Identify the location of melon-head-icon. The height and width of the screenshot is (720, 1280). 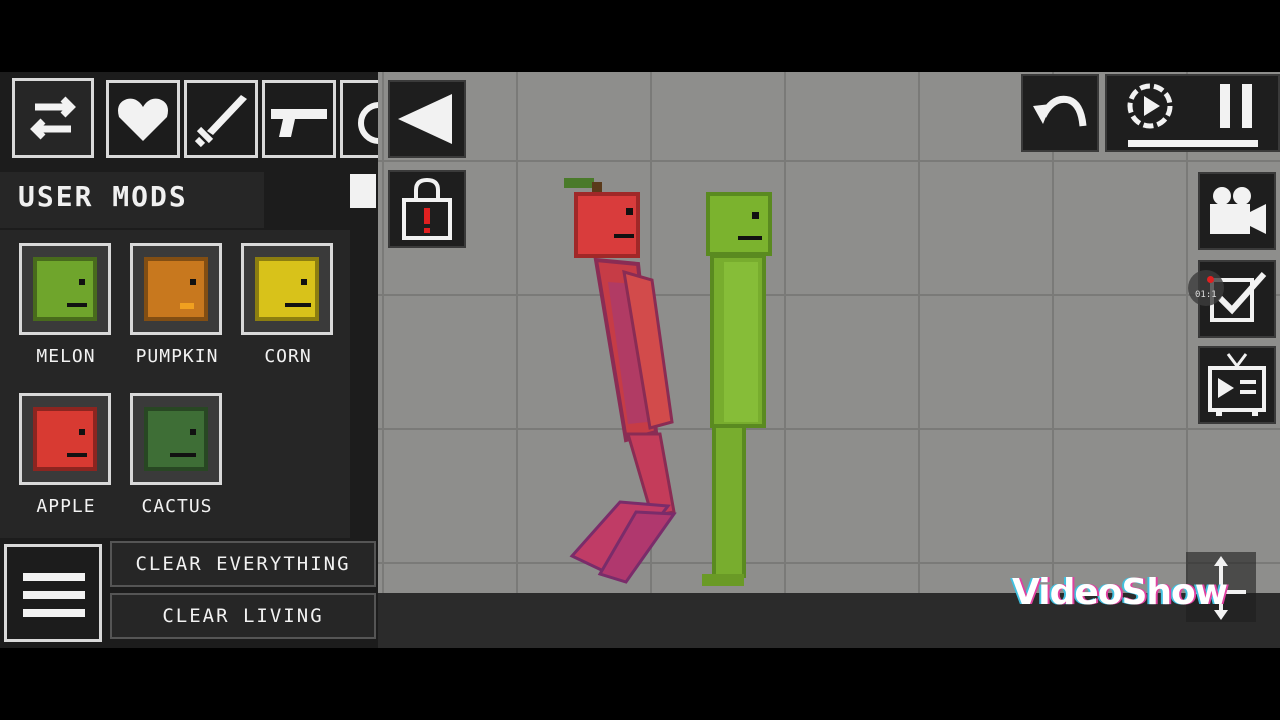
(65, 289).